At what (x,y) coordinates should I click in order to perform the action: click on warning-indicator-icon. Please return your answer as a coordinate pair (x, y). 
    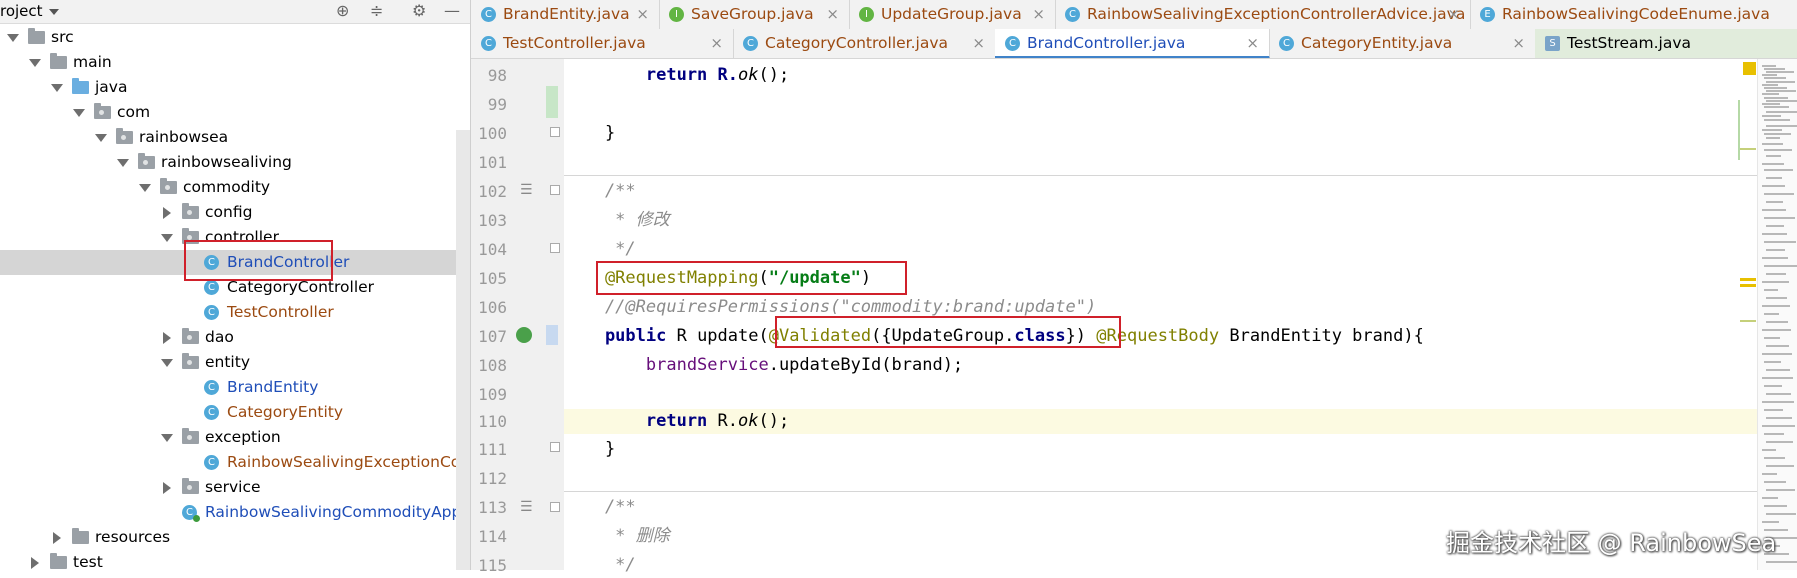
    Looking at the image, I should click on (1749, 68).